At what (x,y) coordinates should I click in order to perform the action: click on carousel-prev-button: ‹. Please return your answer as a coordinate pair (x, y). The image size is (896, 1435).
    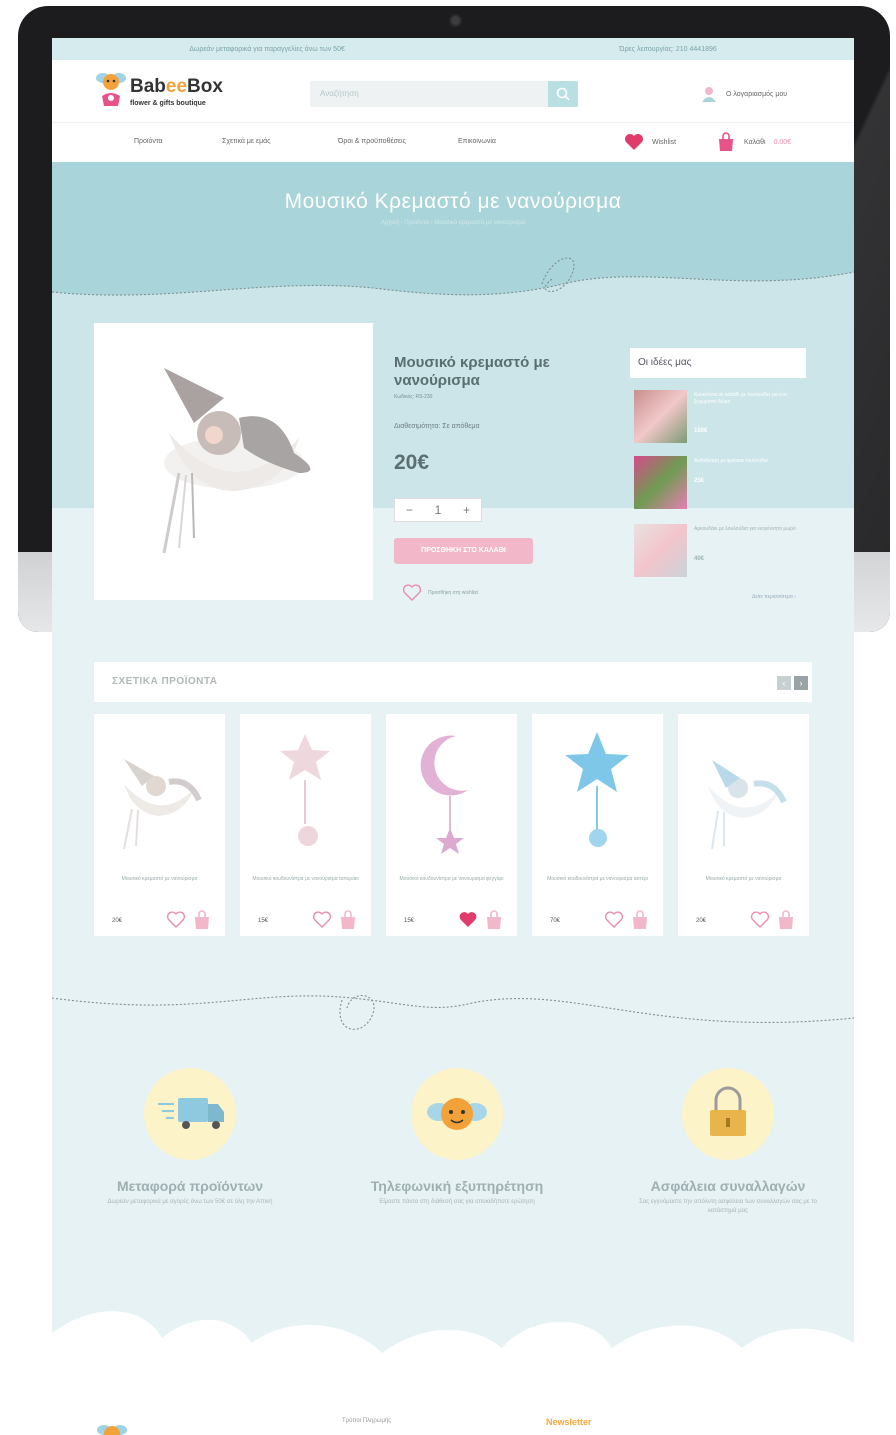
    Looking at the image, I should click on (784, 683).